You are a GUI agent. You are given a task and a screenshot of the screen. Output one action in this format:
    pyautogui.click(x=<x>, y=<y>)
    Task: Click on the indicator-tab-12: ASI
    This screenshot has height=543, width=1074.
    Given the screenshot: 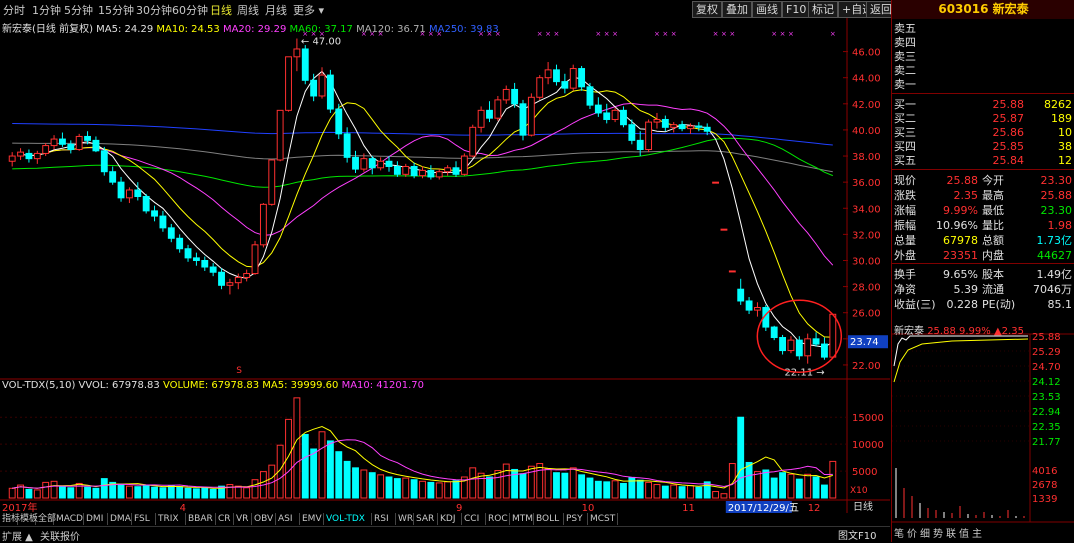 What is the action you would take?
    pyautogui.click(x=288, y=519)
    